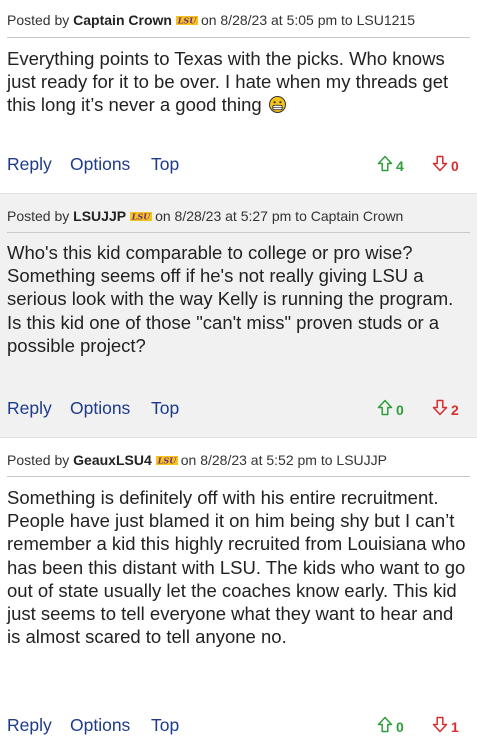 The height and width of the screenshot is (750, 477). Describe the element at coordinates (238, 727) in the screenshot. I see `post-actions: Reply Options Top 0 1` at that location.